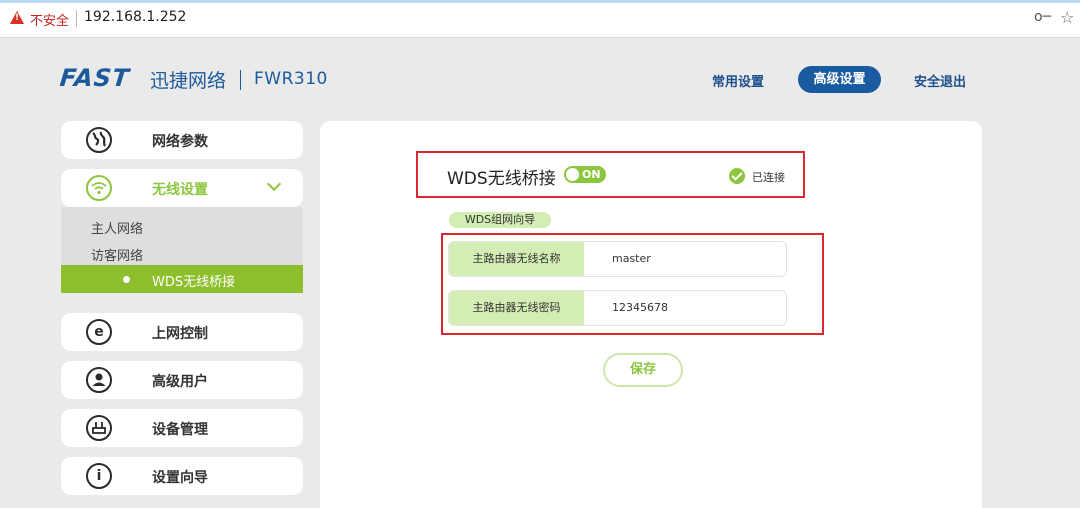 The height and width of the screenshot is (508, 1080). Describe the element at coordinates (516, 259) in the screenshot. I see `field-label: 主路由器无线名称` at that location.